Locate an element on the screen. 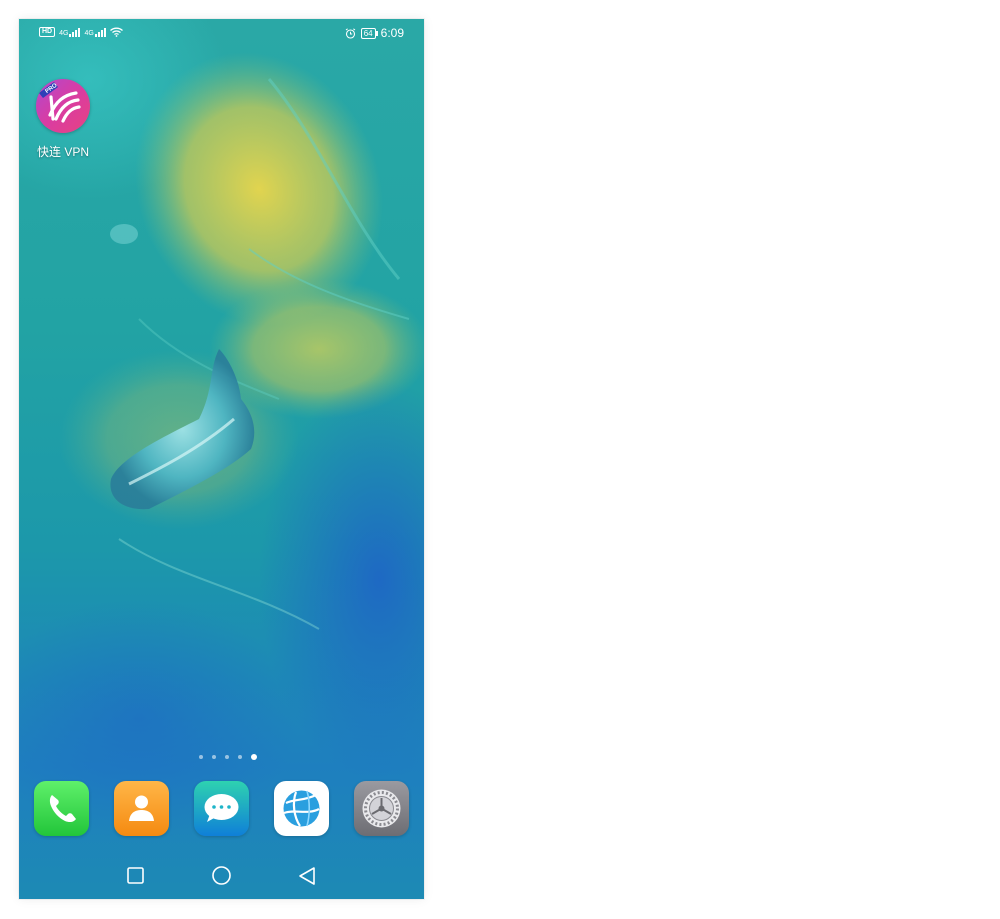 The width and height of the screenshot is (1000, 919). recent-apps-icon is located at coordinates (135, 875).